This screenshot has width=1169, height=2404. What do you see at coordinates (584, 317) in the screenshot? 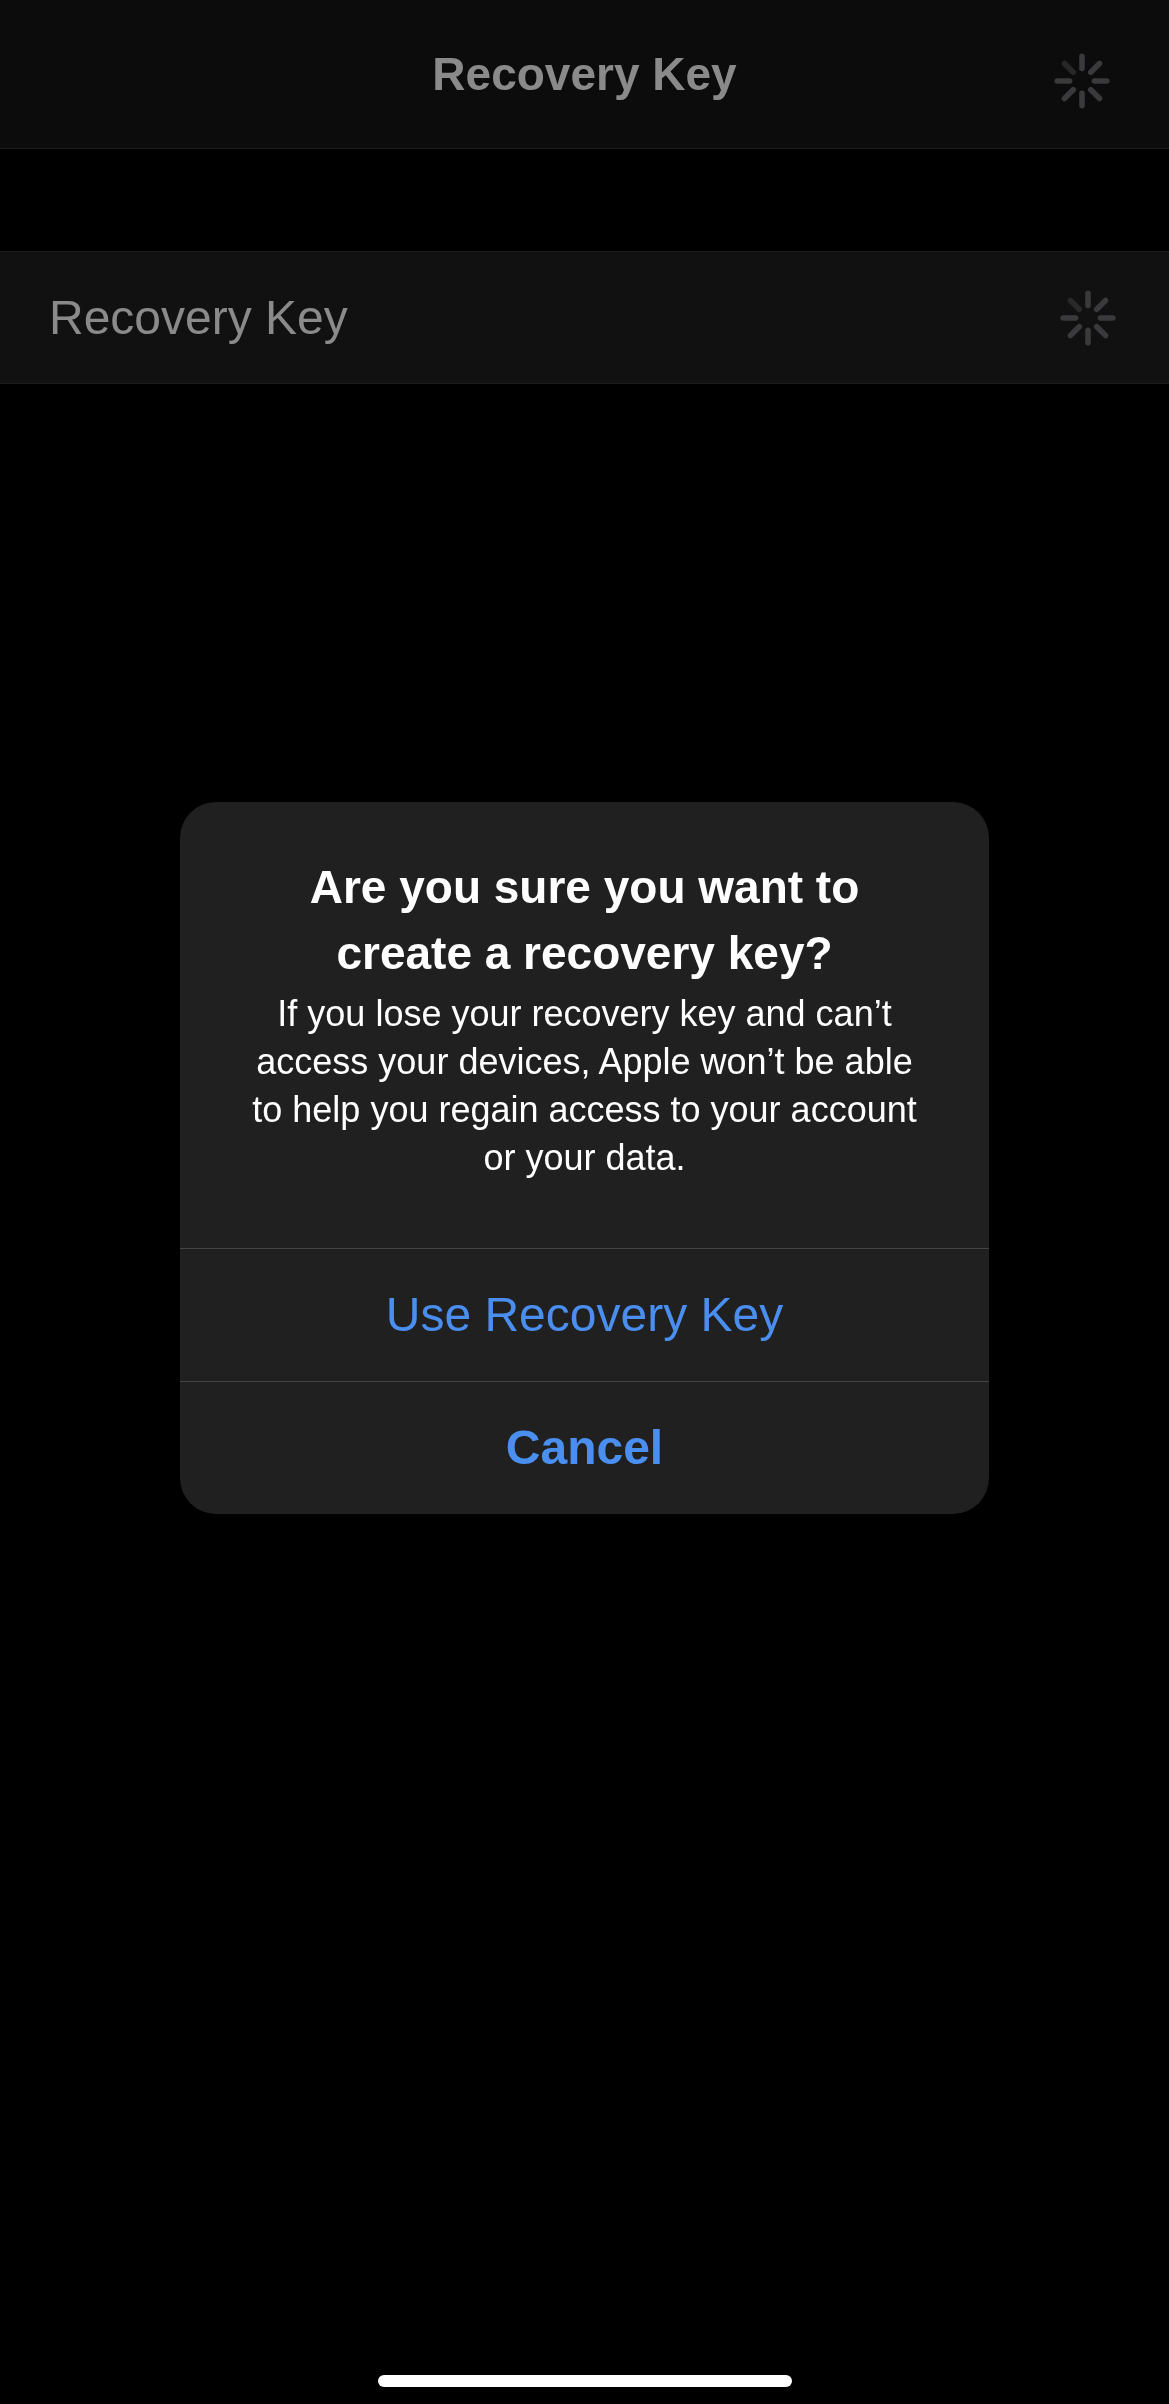
I see `list-row: Recovery Key` at bounding box center [584, 317].